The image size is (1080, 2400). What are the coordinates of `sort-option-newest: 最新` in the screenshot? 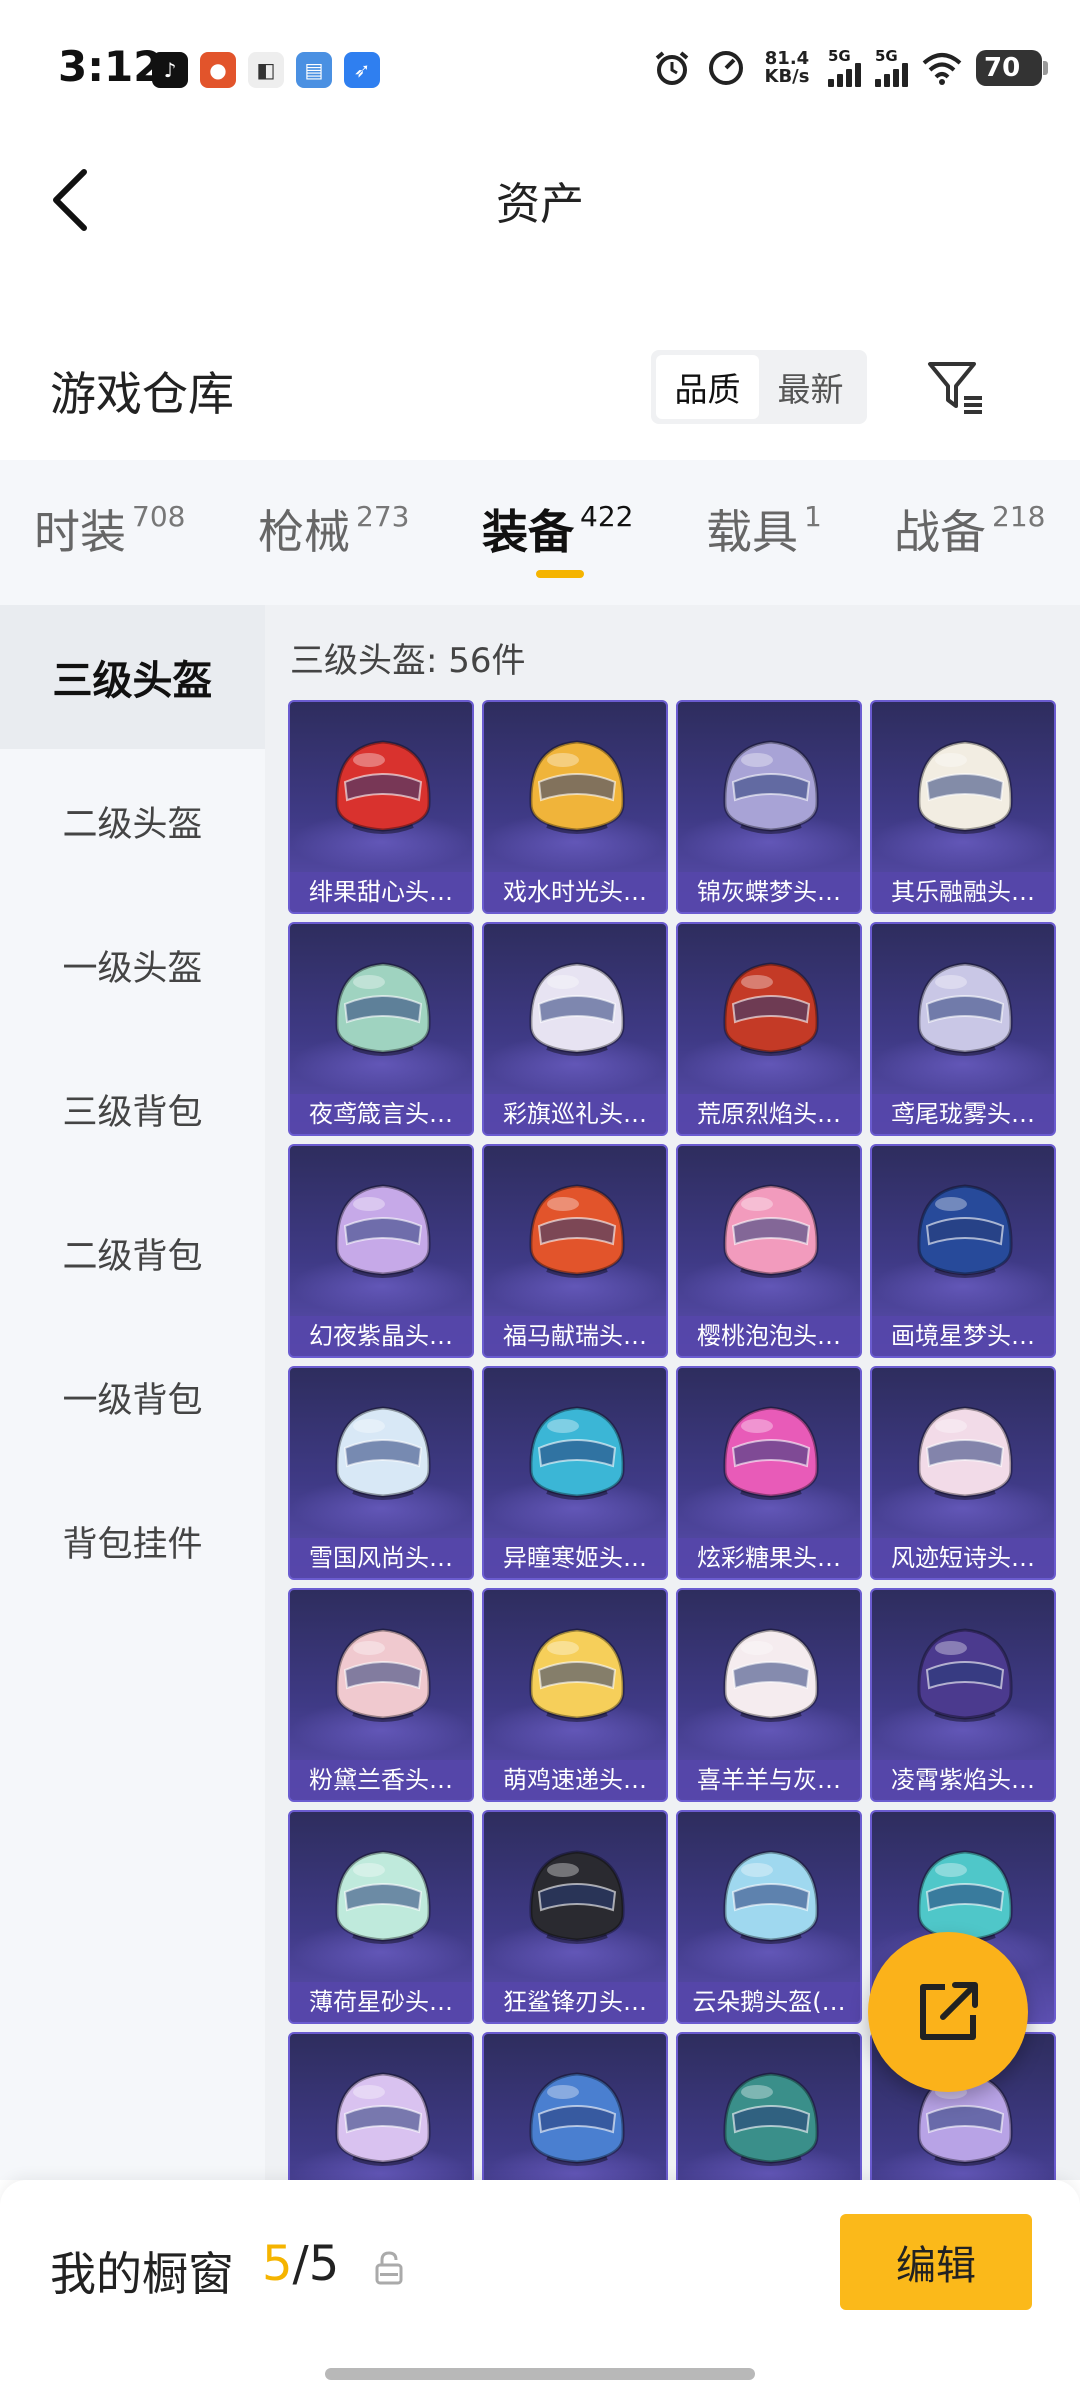 It's located at (810, 387).